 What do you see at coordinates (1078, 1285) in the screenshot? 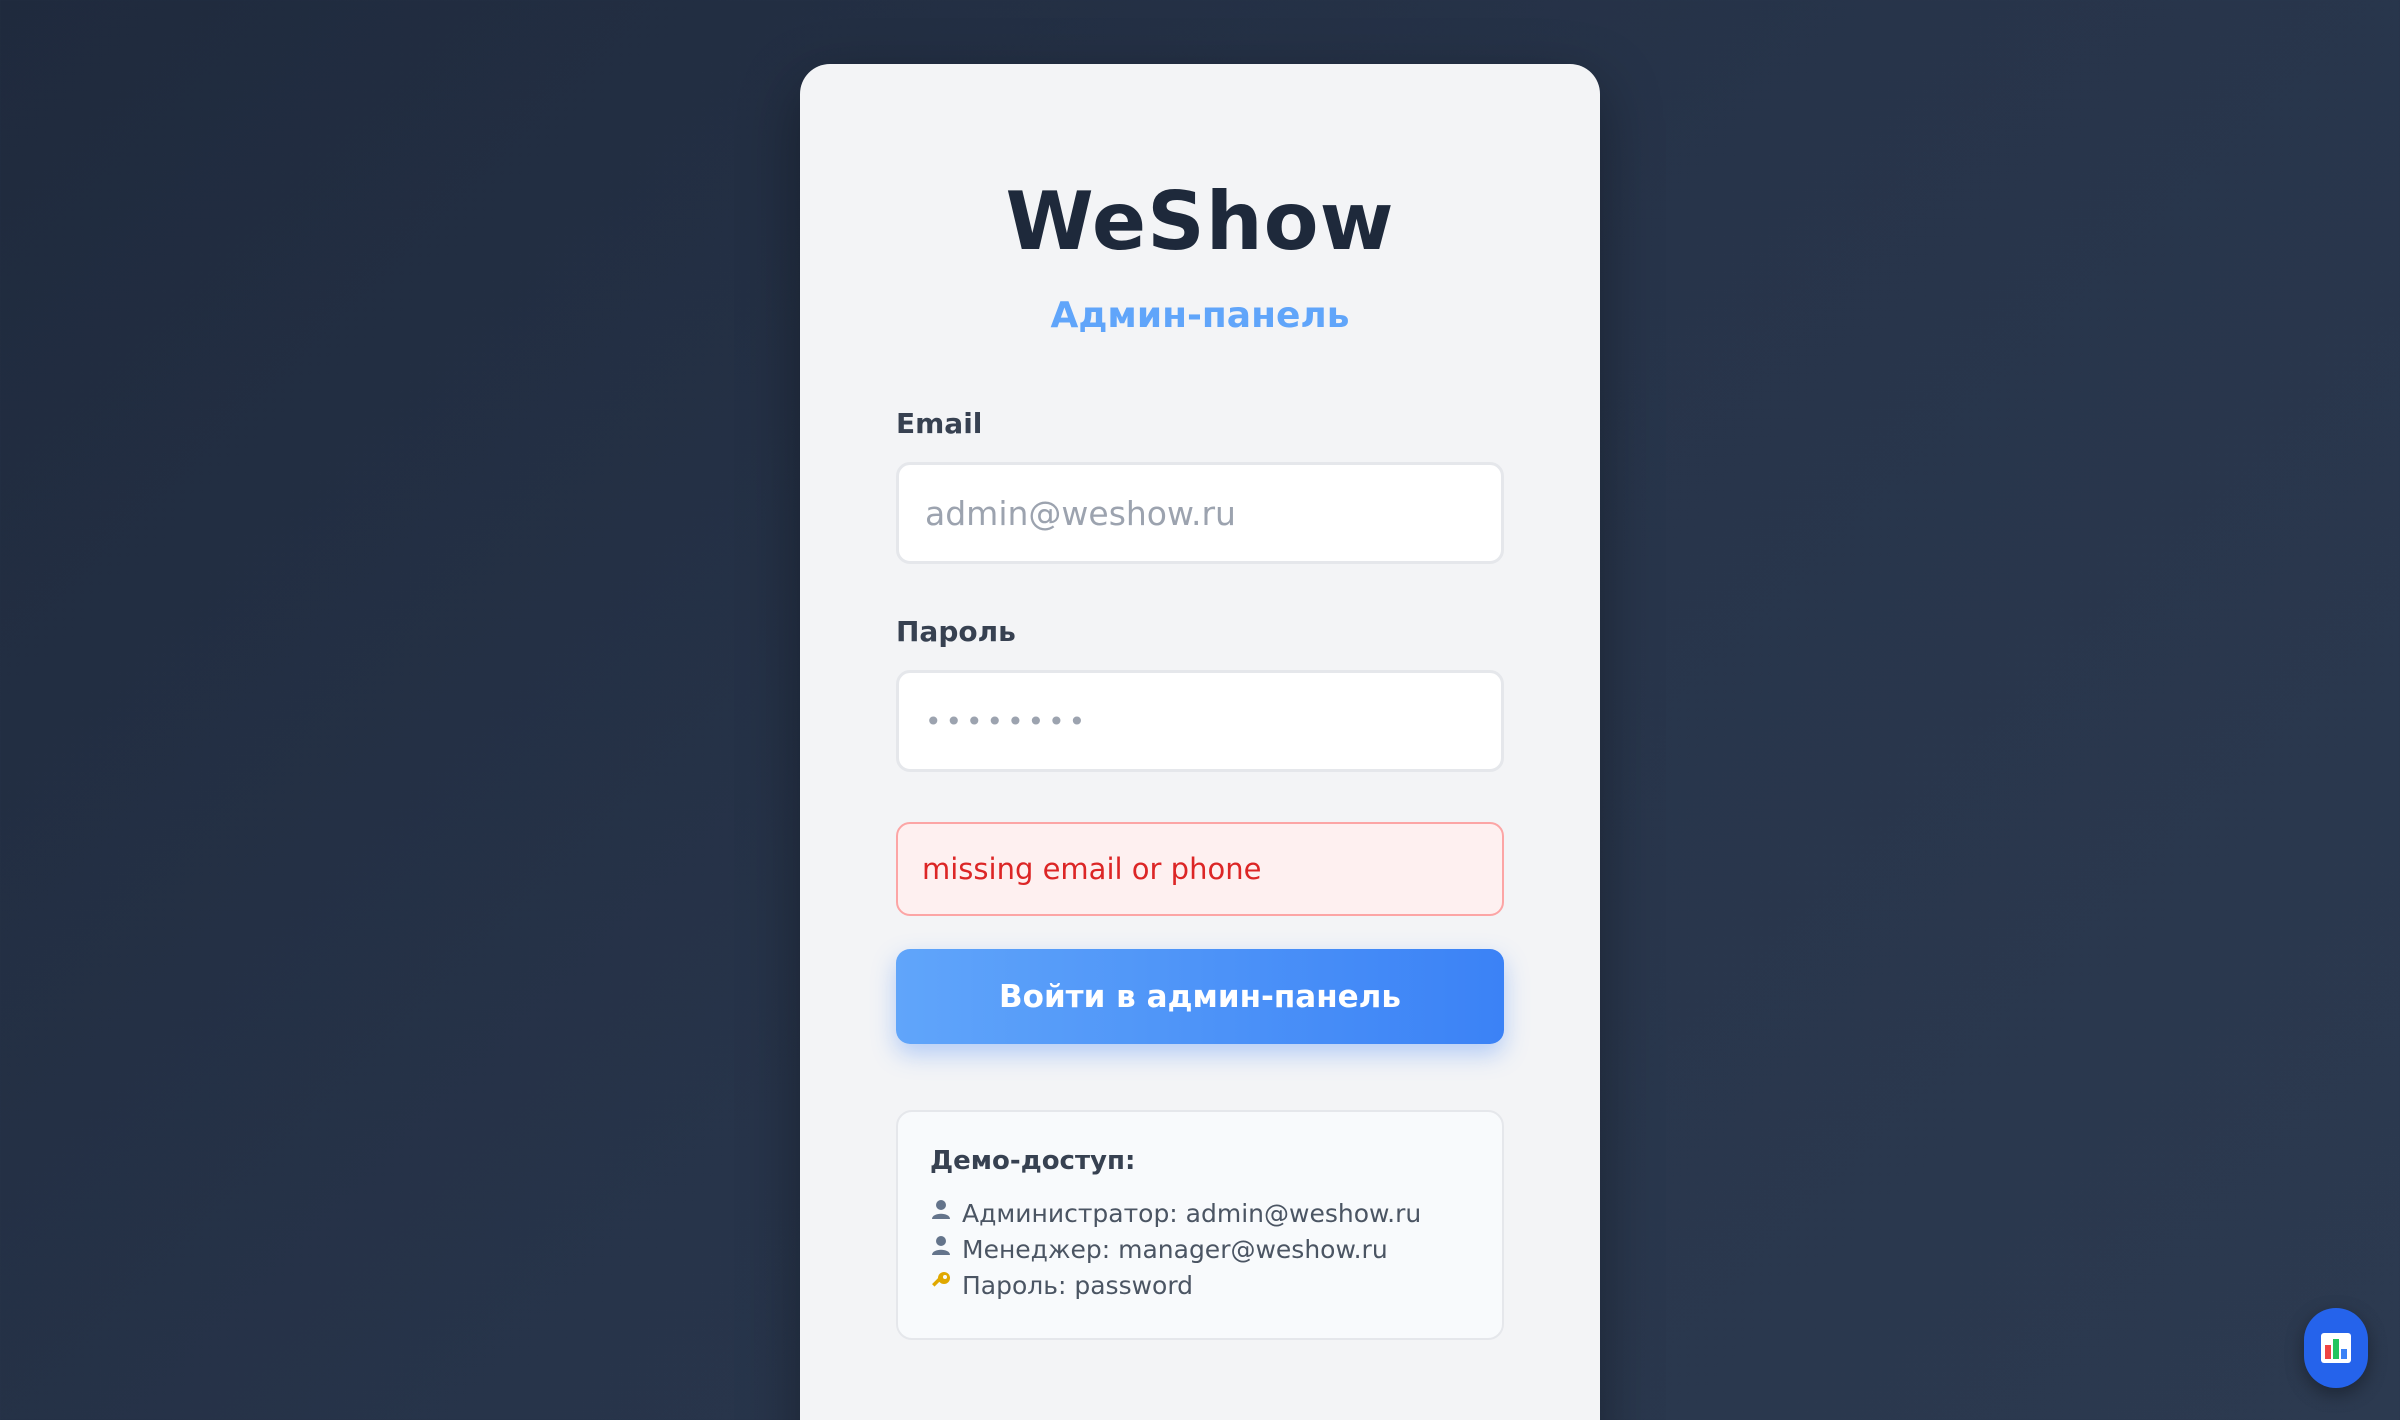
I see `demo-password-text: Пароль: password` at bounding box center [1078, 1285].